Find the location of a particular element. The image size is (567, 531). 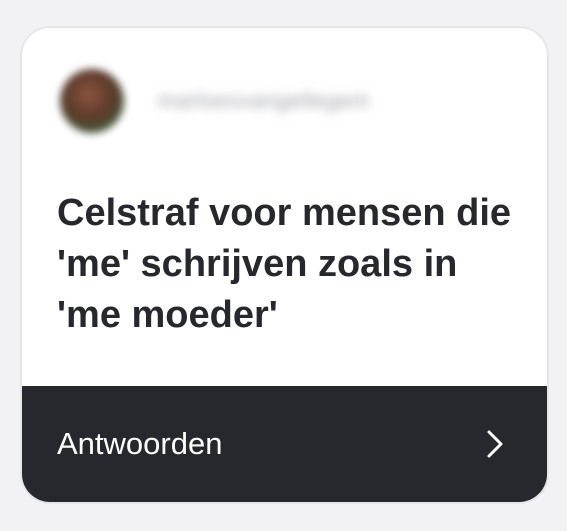

chevron-right-icon is located at coordinates (495, 444).